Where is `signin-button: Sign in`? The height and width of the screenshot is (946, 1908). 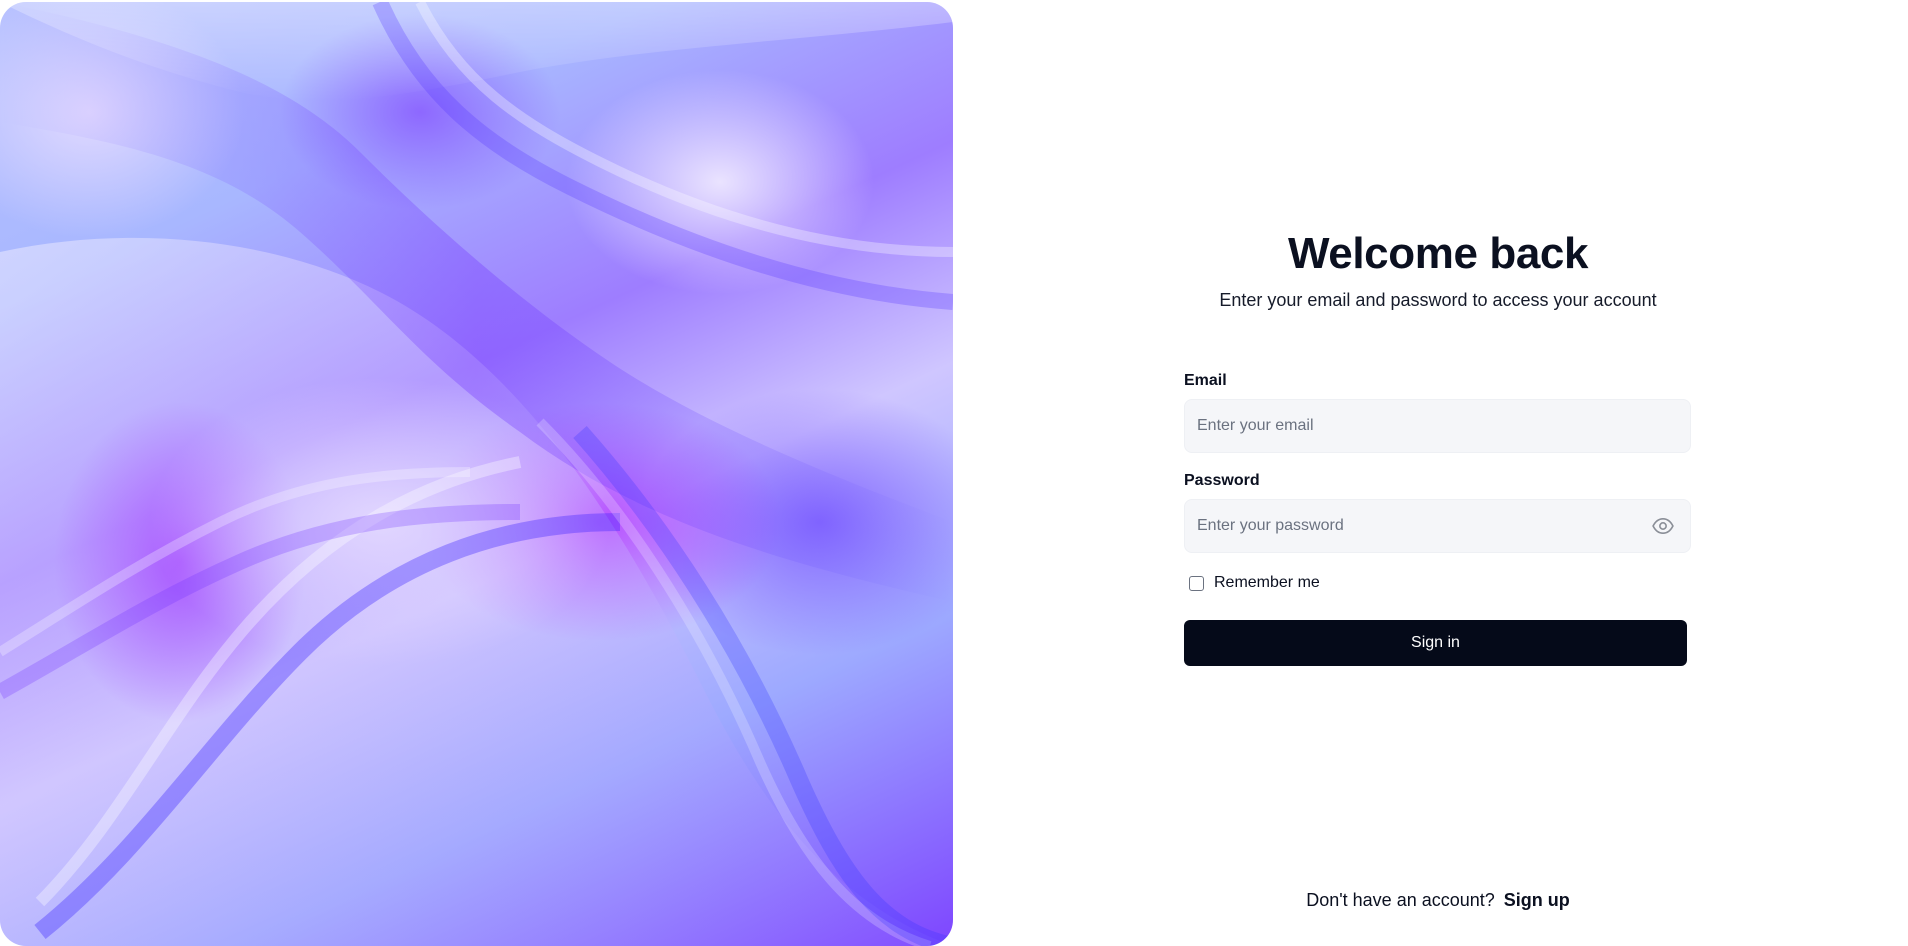 signin-button: Sign in is located at coordinates (1435, 643).